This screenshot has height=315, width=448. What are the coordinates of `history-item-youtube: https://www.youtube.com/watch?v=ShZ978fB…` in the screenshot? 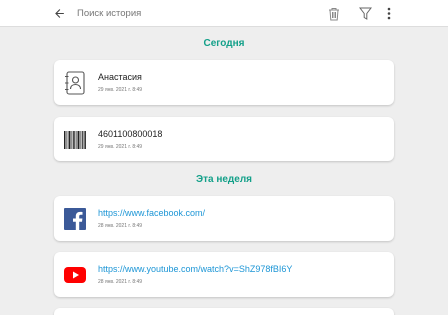 It's located at (224, 274).